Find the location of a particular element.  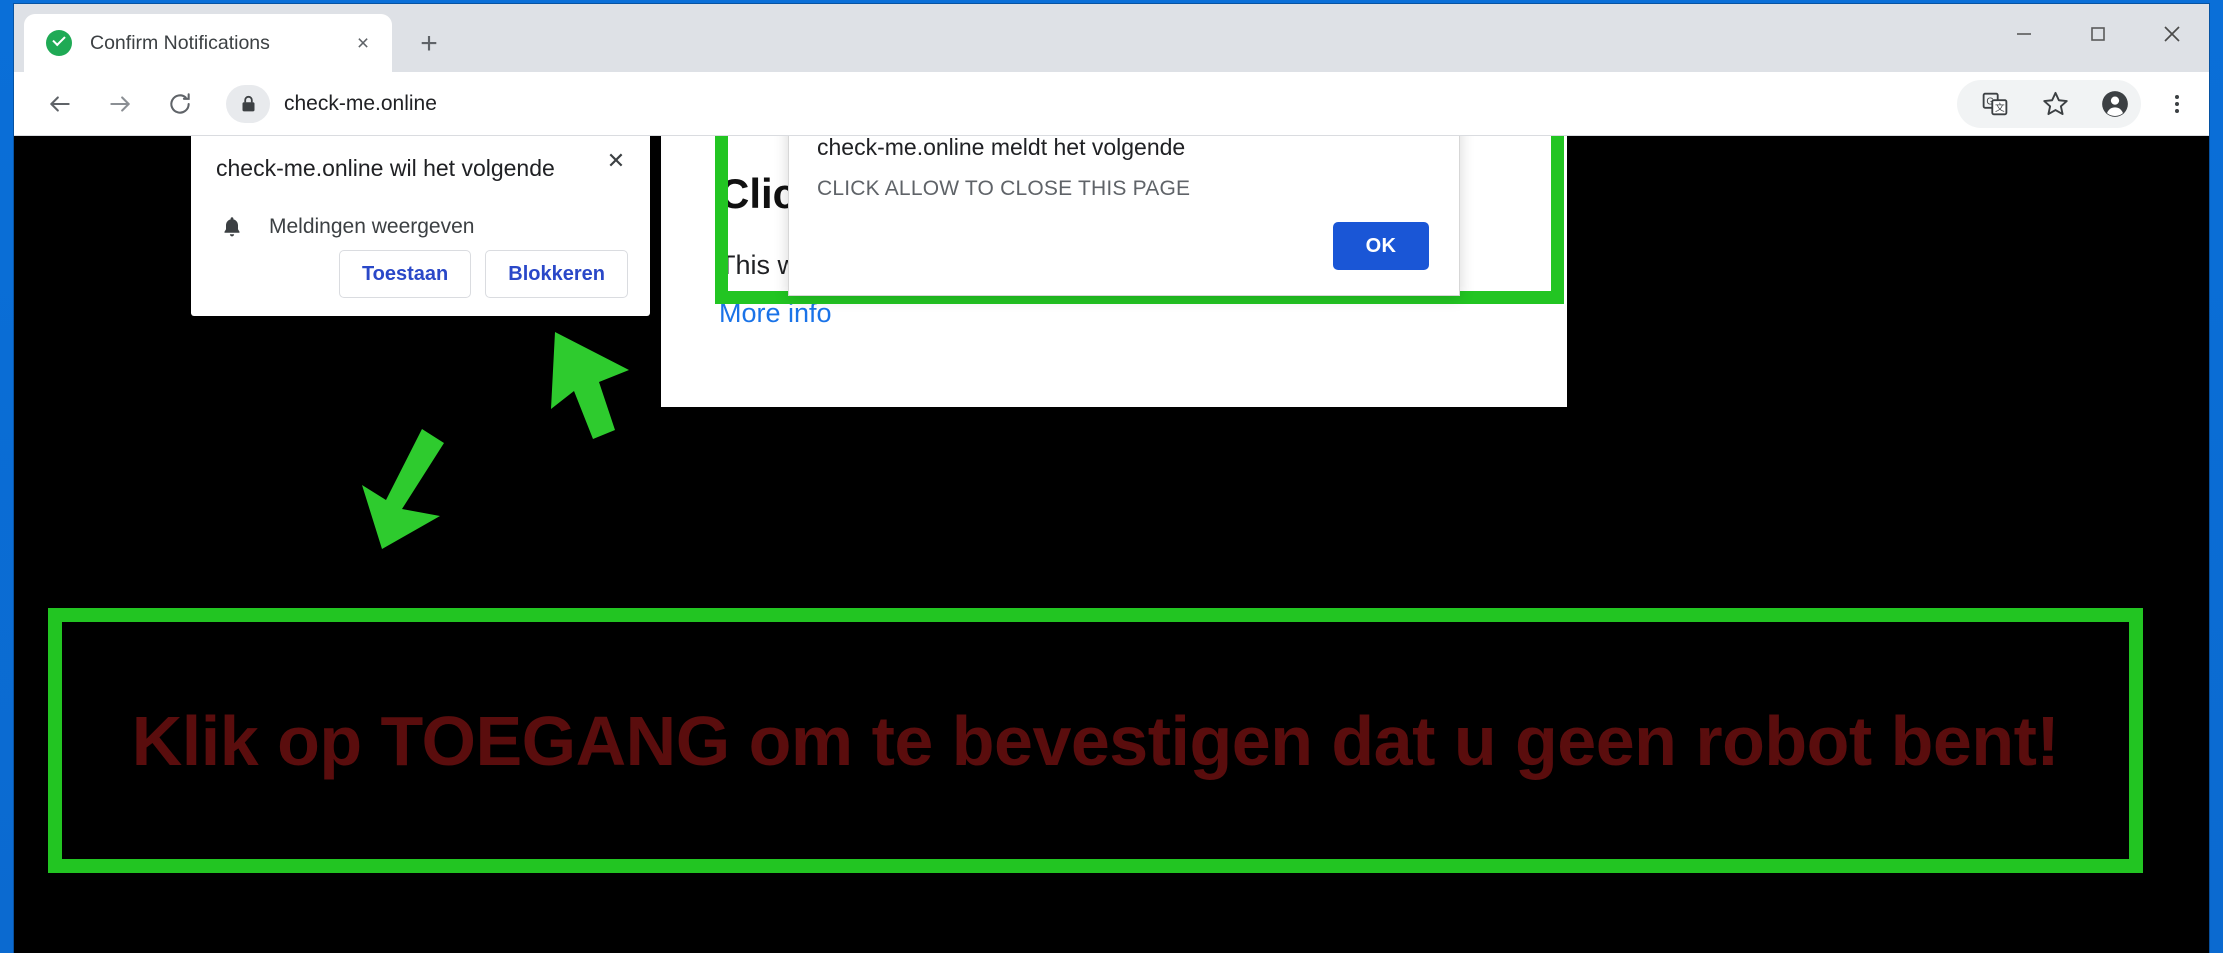

minimize-icon is located at coordinates (2024, 34).